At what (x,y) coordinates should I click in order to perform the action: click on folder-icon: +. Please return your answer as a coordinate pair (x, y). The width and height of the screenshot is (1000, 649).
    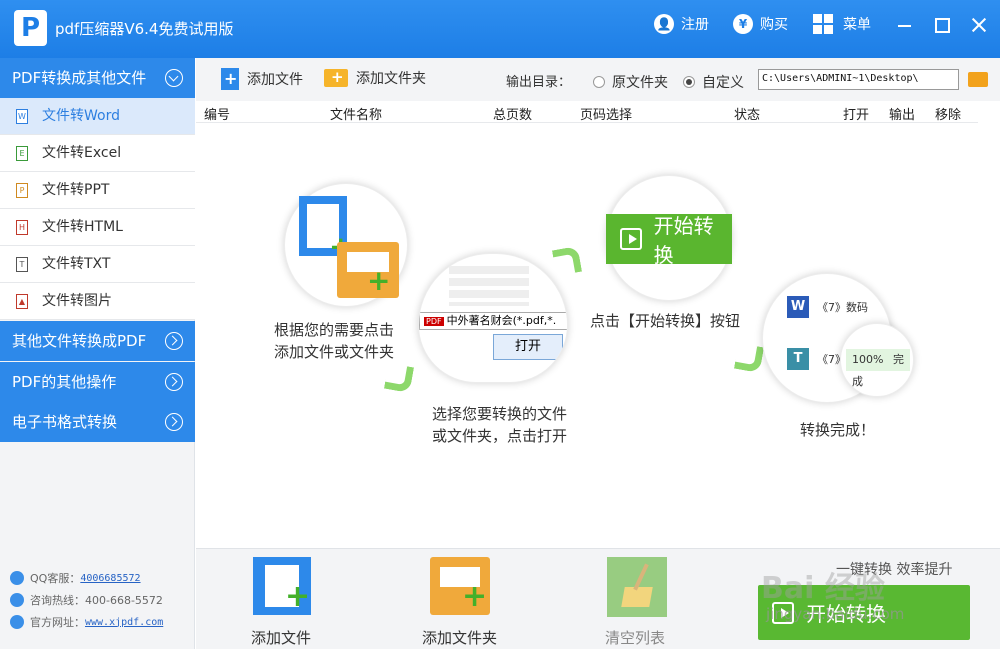
    Looking at the image, I should click on (368, 270).